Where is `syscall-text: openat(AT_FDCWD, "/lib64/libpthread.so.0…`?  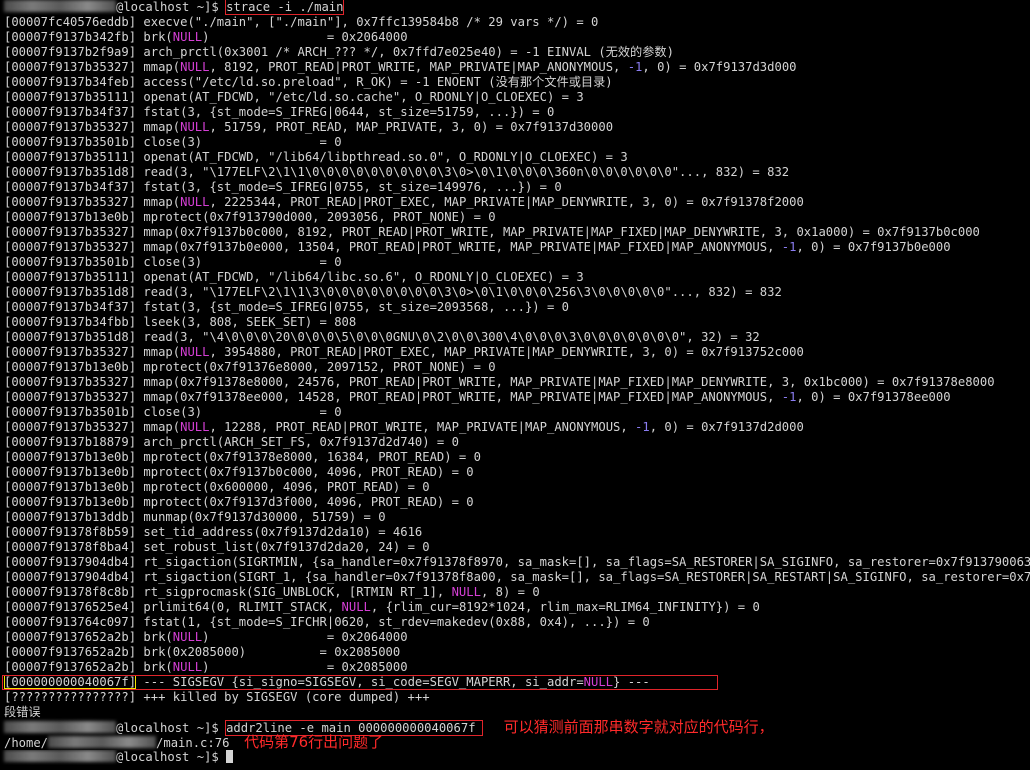
syscall-text: openat(AT_FDCWD, "/lib64/libpthread.so.0… is located at coordinates (382, 157).